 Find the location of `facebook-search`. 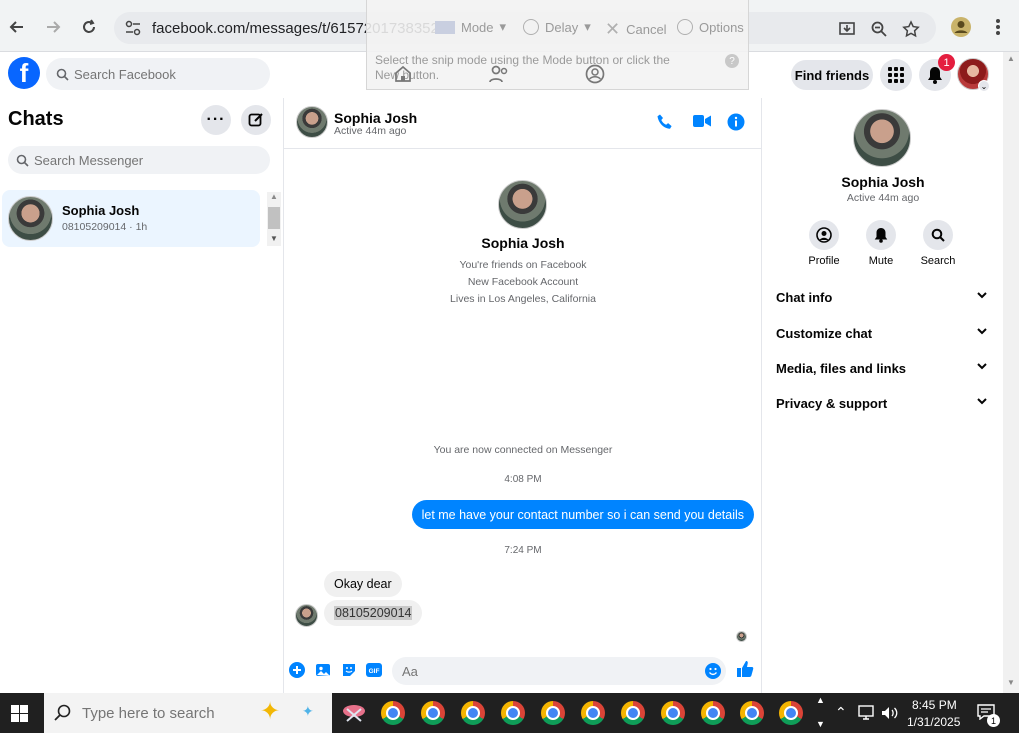

facebook-search is located at coordinates (158, 74).